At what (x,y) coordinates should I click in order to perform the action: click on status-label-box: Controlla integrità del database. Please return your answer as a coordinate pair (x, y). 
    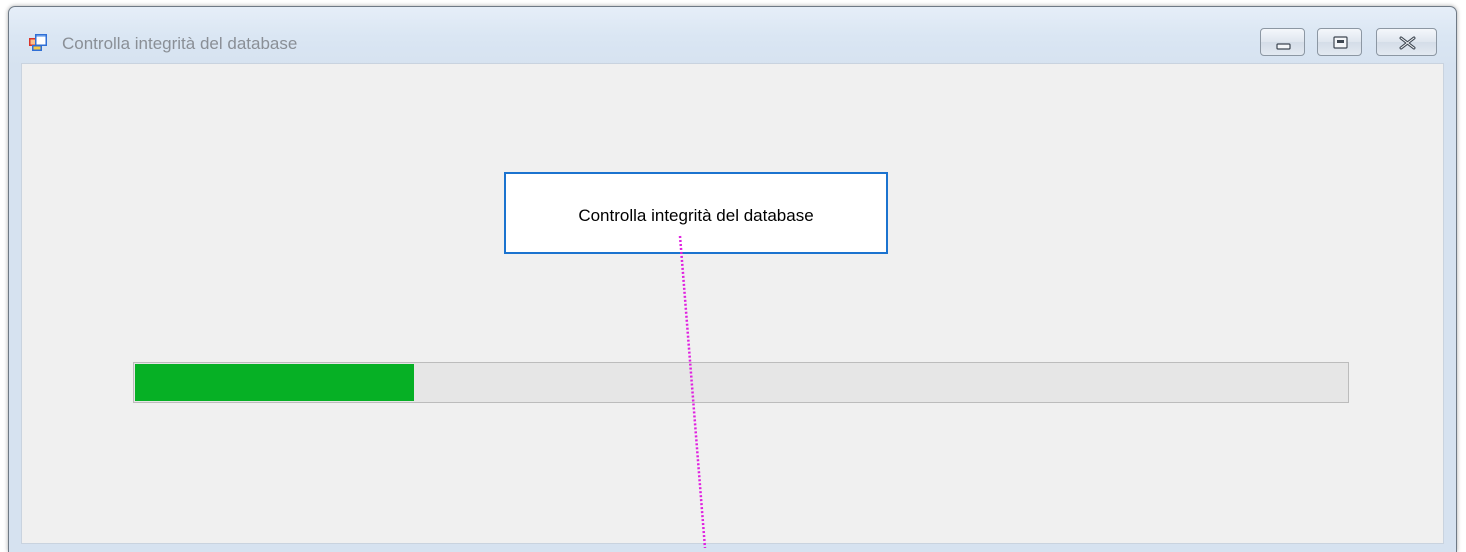
    Looking at the image, I should click on (696, 213).